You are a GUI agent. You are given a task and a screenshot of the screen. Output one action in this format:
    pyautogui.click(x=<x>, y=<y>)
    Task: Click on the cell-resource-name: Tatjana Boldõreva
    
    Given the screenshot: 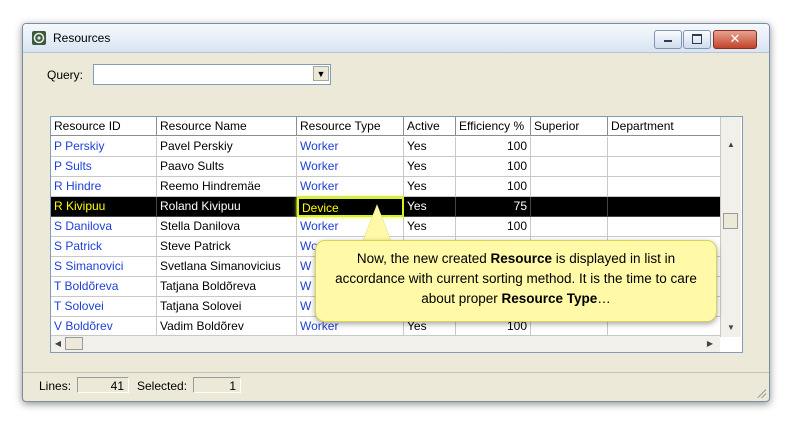 What is the action you would take?
    pyautogui.click(x=227, y=287)
    